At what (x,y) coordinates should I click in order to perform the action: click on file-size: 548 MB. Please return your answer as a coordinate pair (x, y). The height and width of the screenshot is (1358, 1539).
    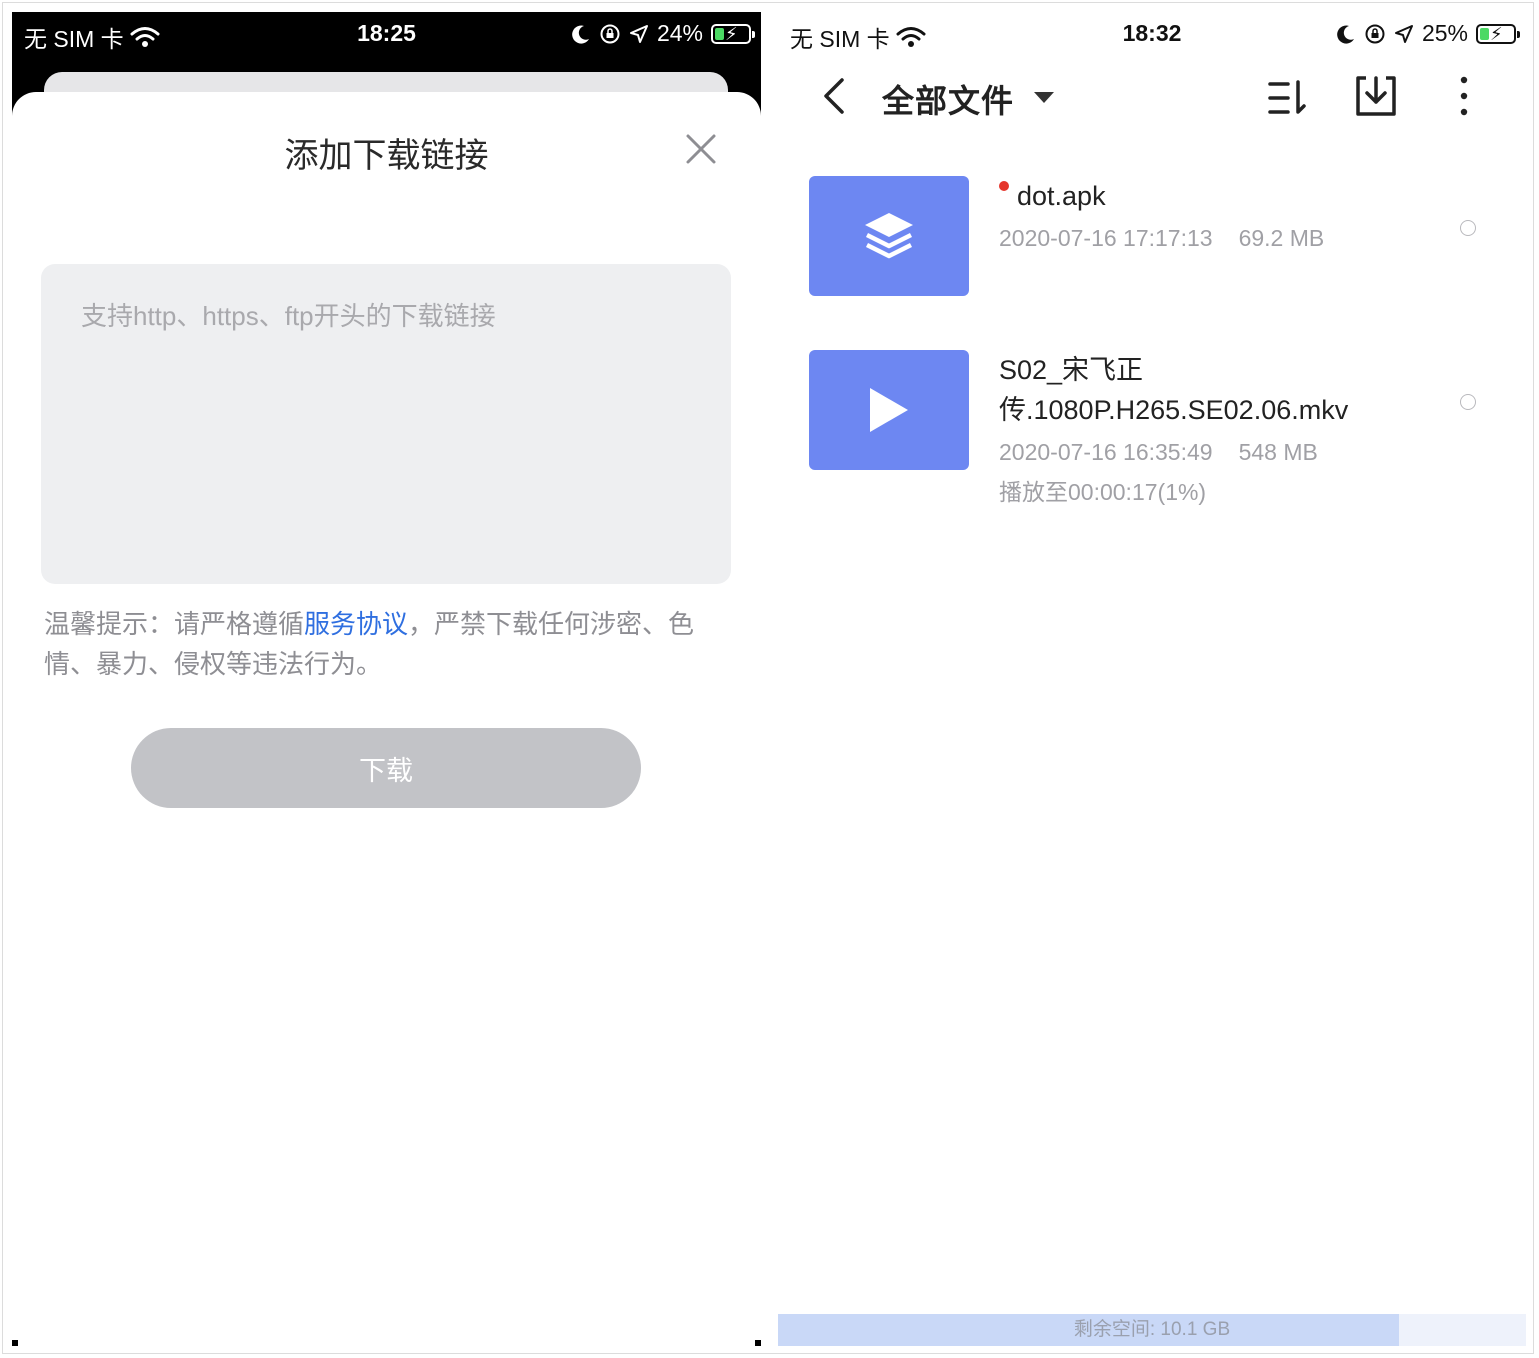
    Looking at the image, I should click on (1278, 452).